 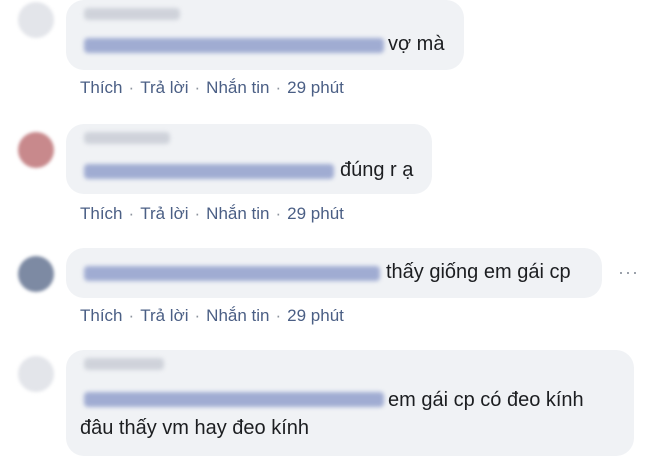 I want to click on comment-text-line-1: em gái cp có đeo kính, so click(x=486, y=400).